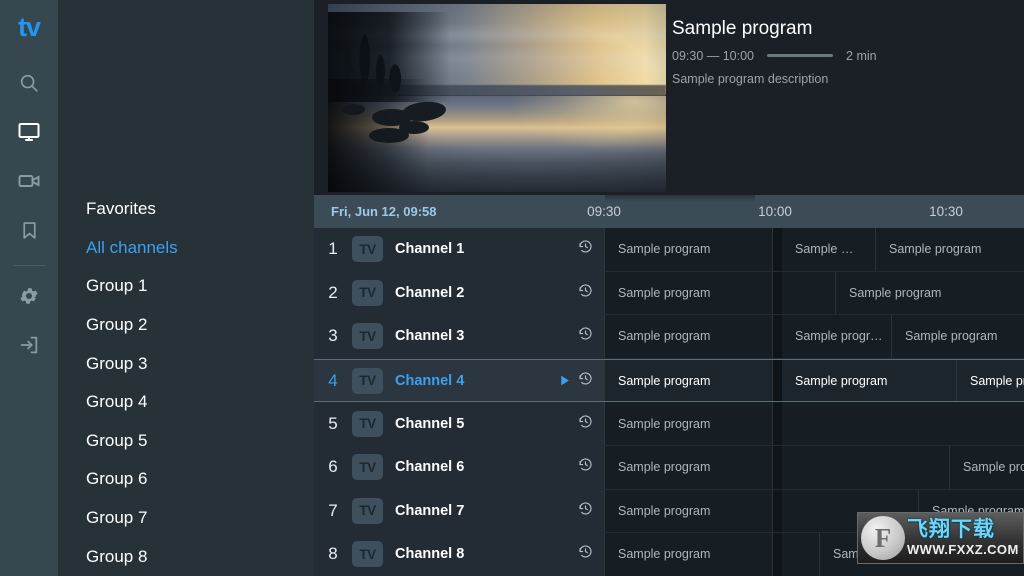  Describe the element at coordinates (861, 55) in the screenshot. I see `program-duration: 2 min` at that location.